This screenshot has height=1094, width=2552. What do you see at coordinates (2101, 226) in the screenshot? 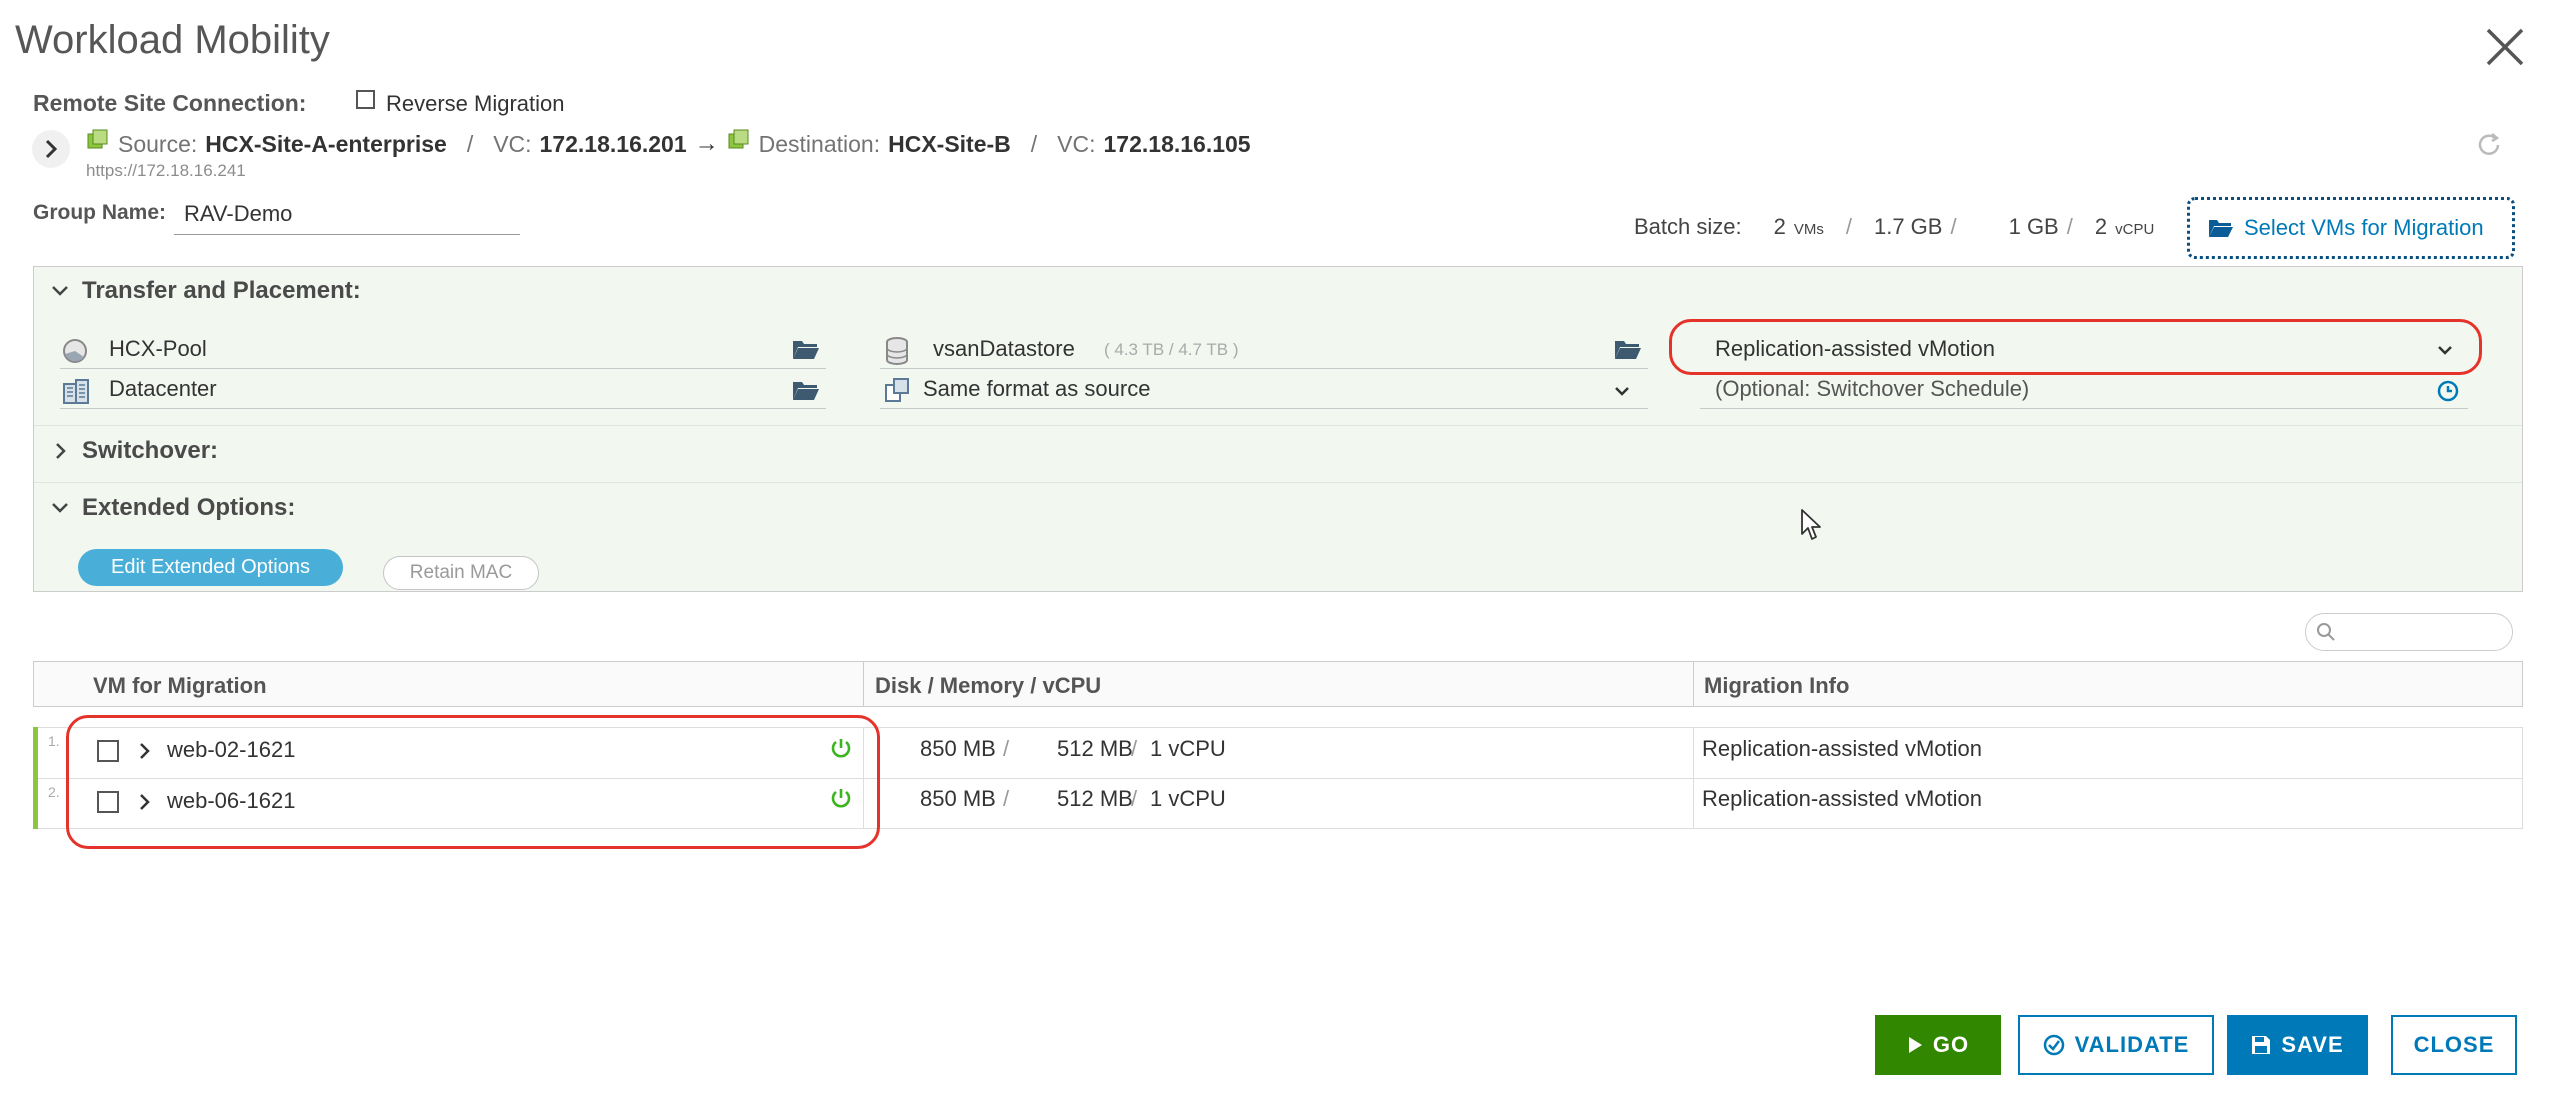
I see `batch-vcpu-count: 2` at bounding box center [2101, 226].